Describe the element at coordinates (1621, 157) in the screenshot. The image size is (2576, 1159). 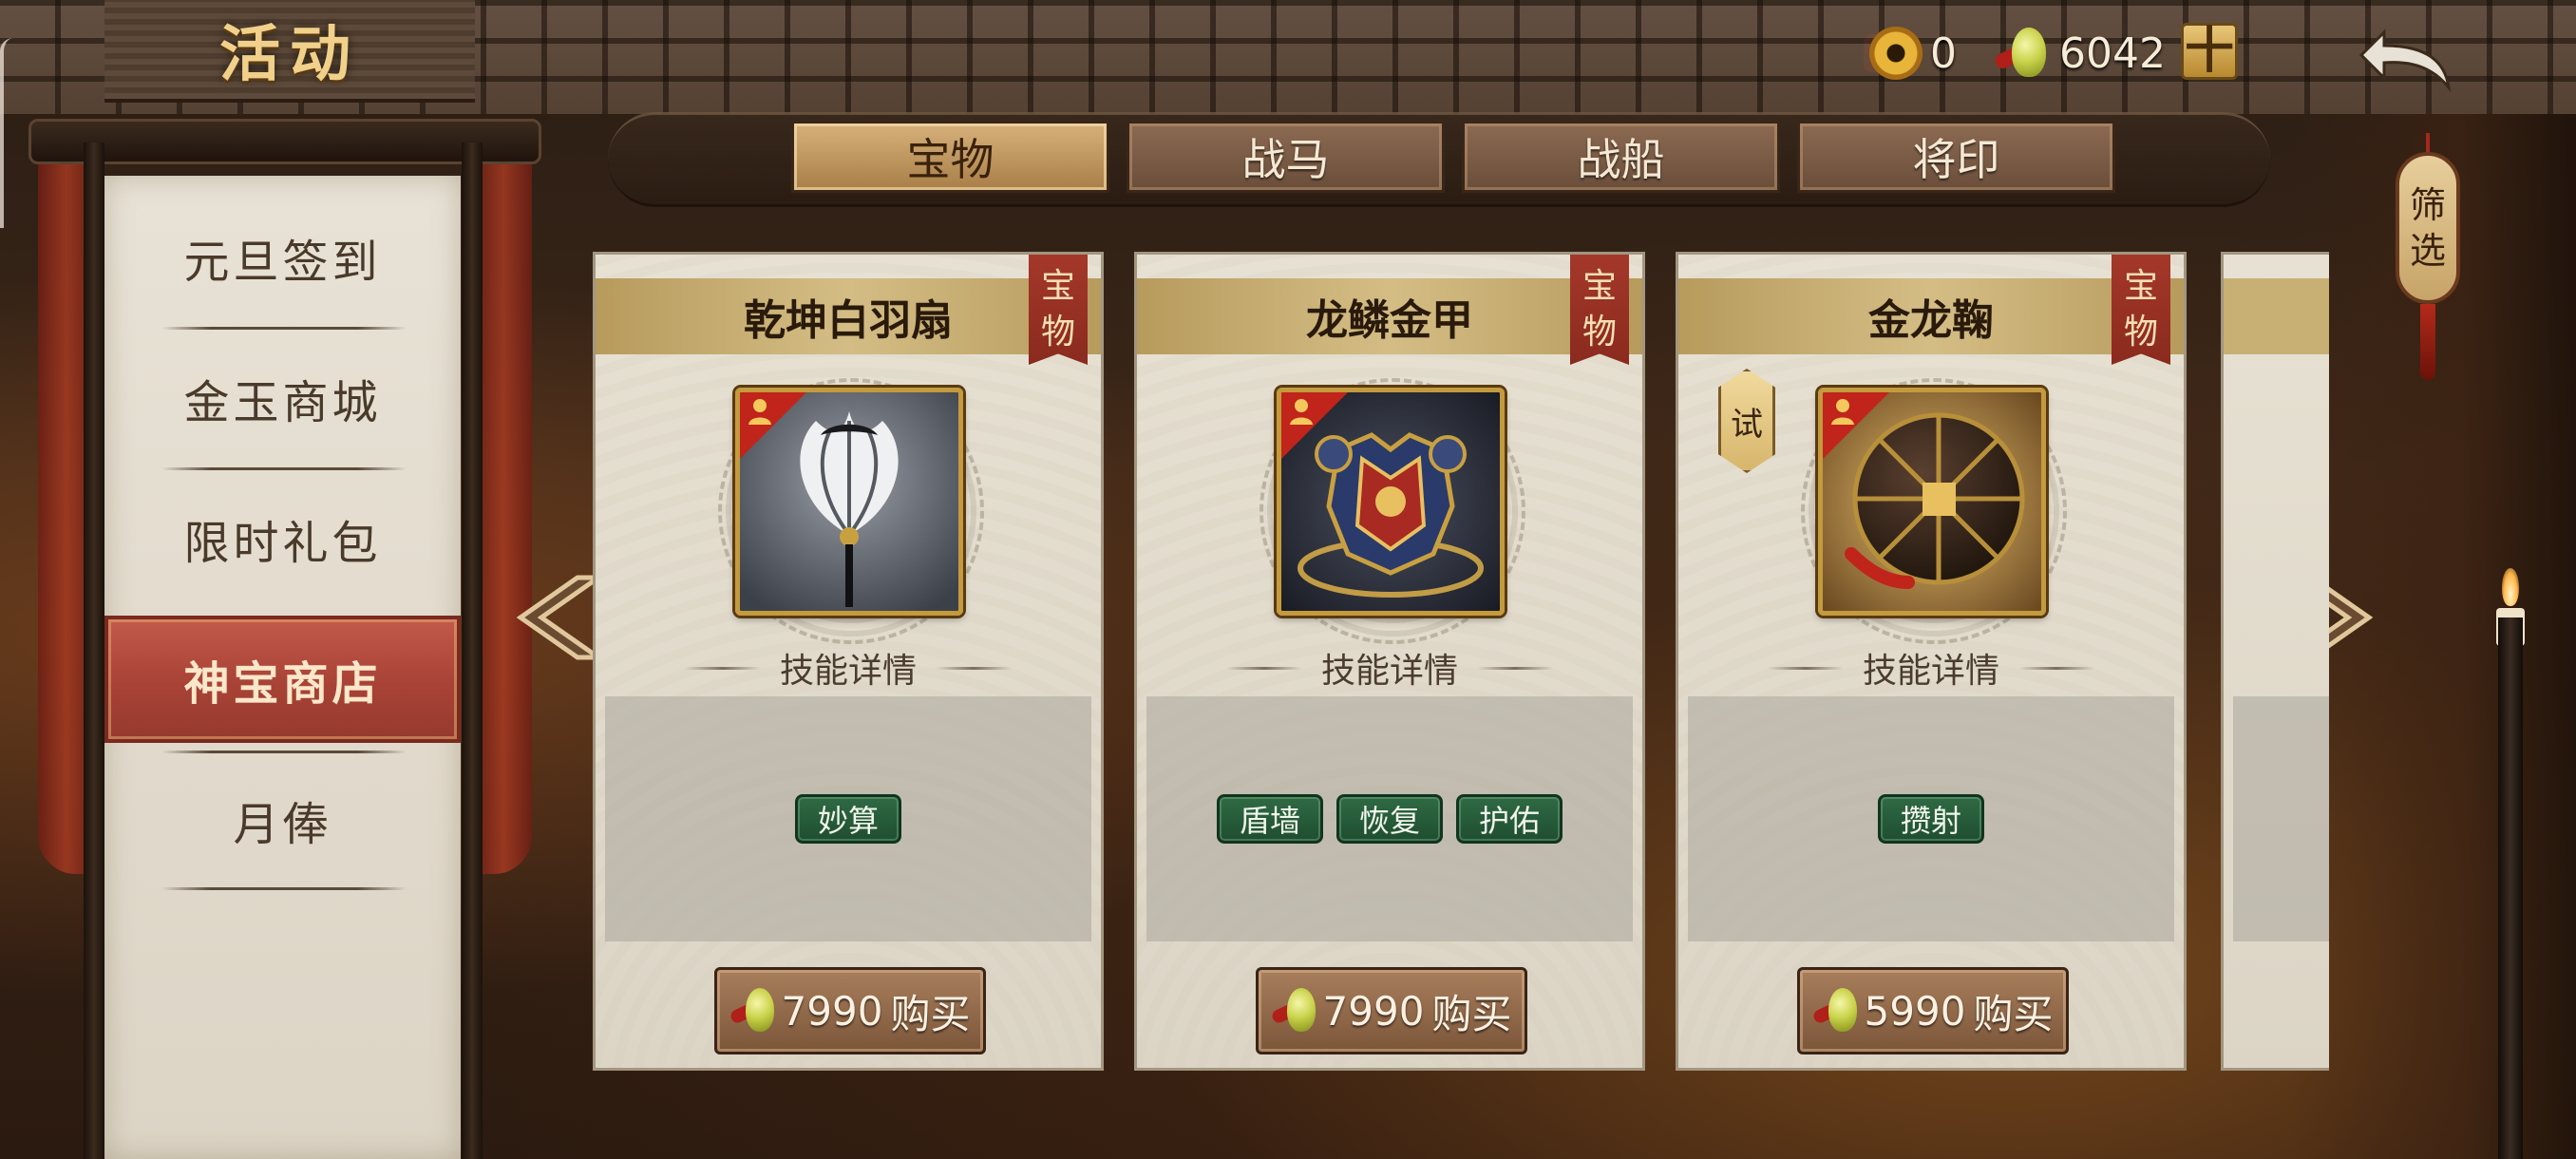
I see `tab-warship: 战船` at that location.